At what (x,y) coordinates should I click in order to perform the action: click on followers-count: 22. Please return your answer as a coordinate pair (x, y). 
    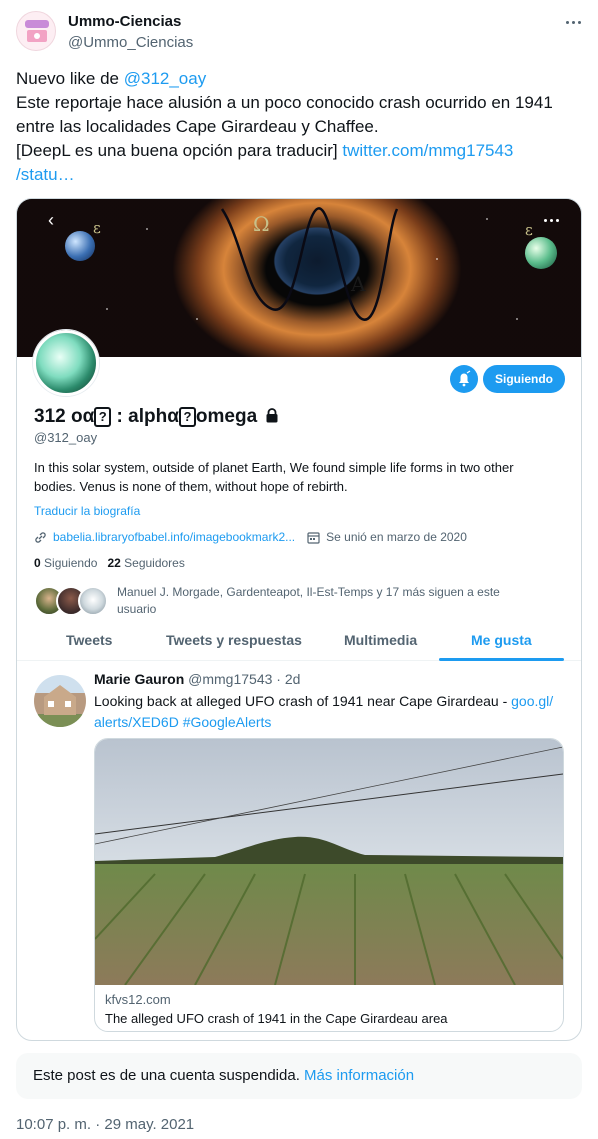
    Looking at the image, I should click on (113, 563).